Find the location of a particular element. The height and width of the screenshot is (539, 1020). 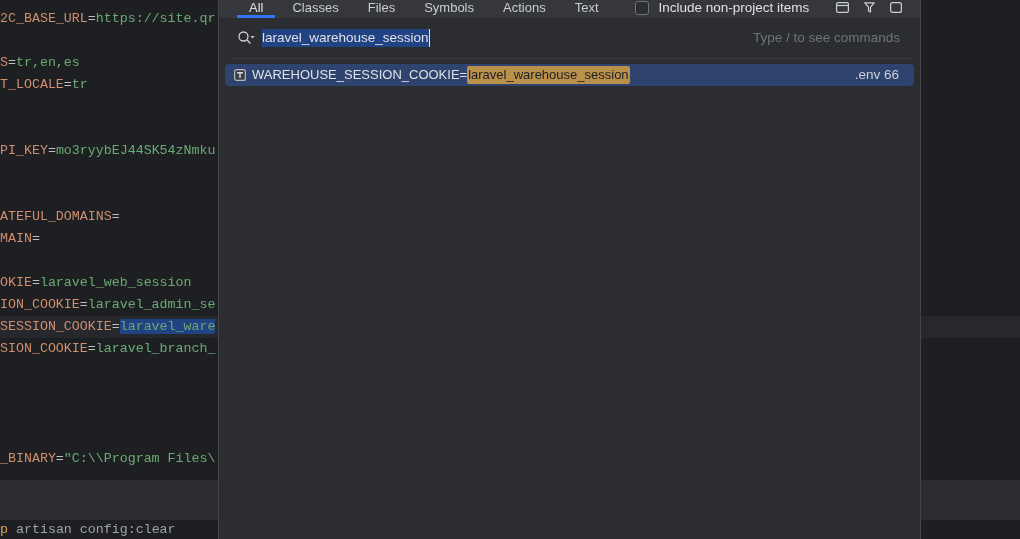

window-icon is located at coordinates (842, 7).